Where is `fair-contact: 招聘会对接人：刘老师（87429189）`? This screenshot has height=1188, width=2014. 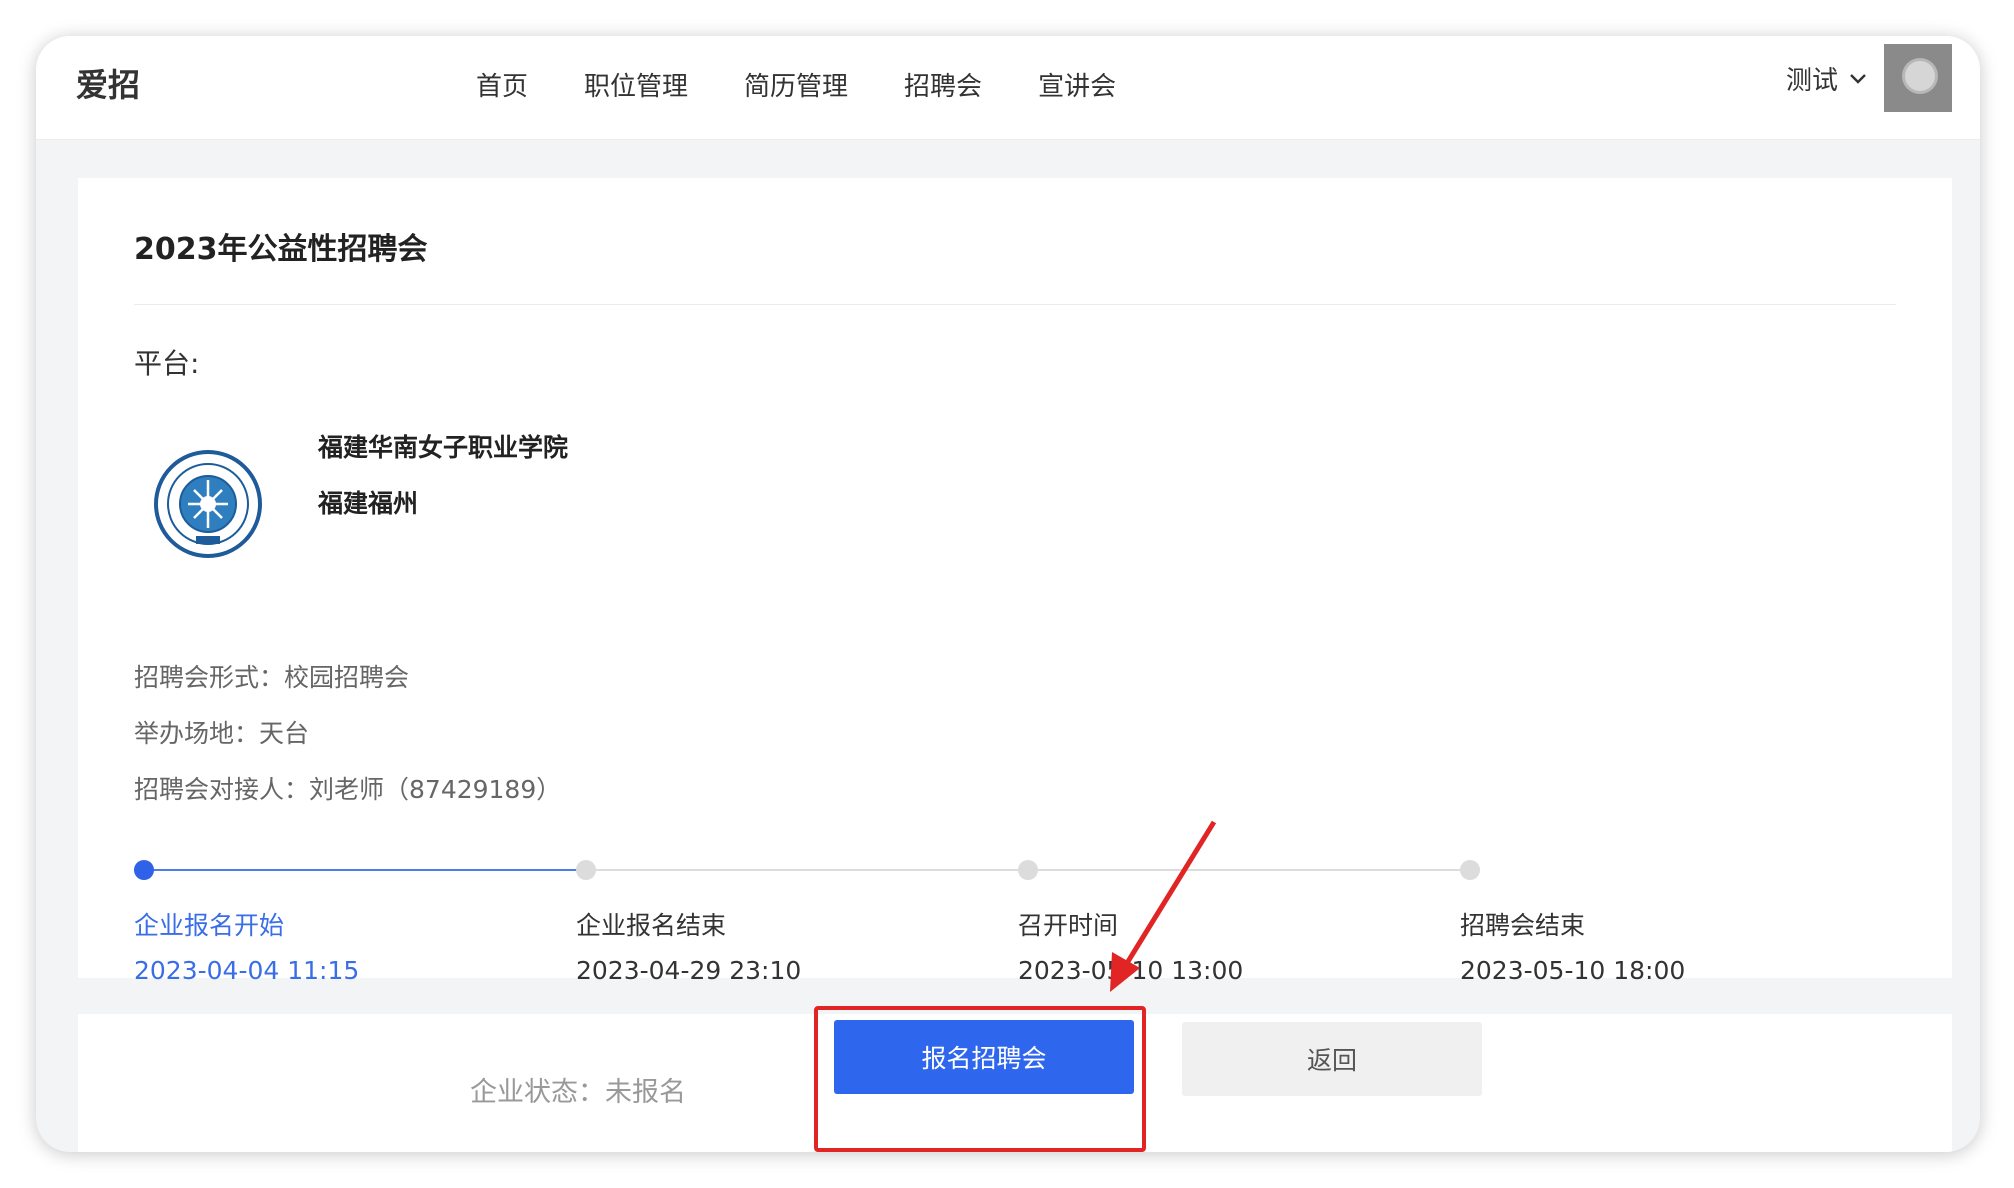
fair-contact: 招聘会对接人：刘老师（87429189） is located at coordinates (348, 789).